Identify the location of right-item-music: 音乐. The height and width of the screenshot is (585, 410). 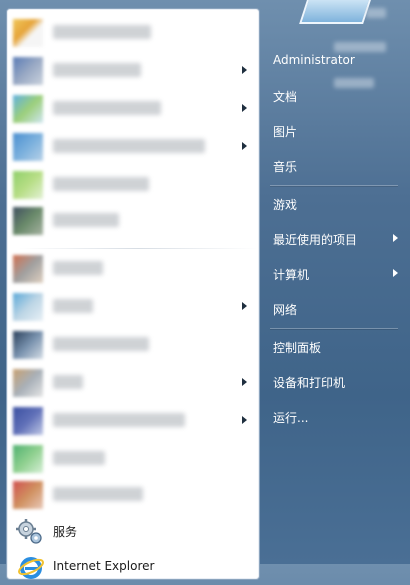
(336, 165).